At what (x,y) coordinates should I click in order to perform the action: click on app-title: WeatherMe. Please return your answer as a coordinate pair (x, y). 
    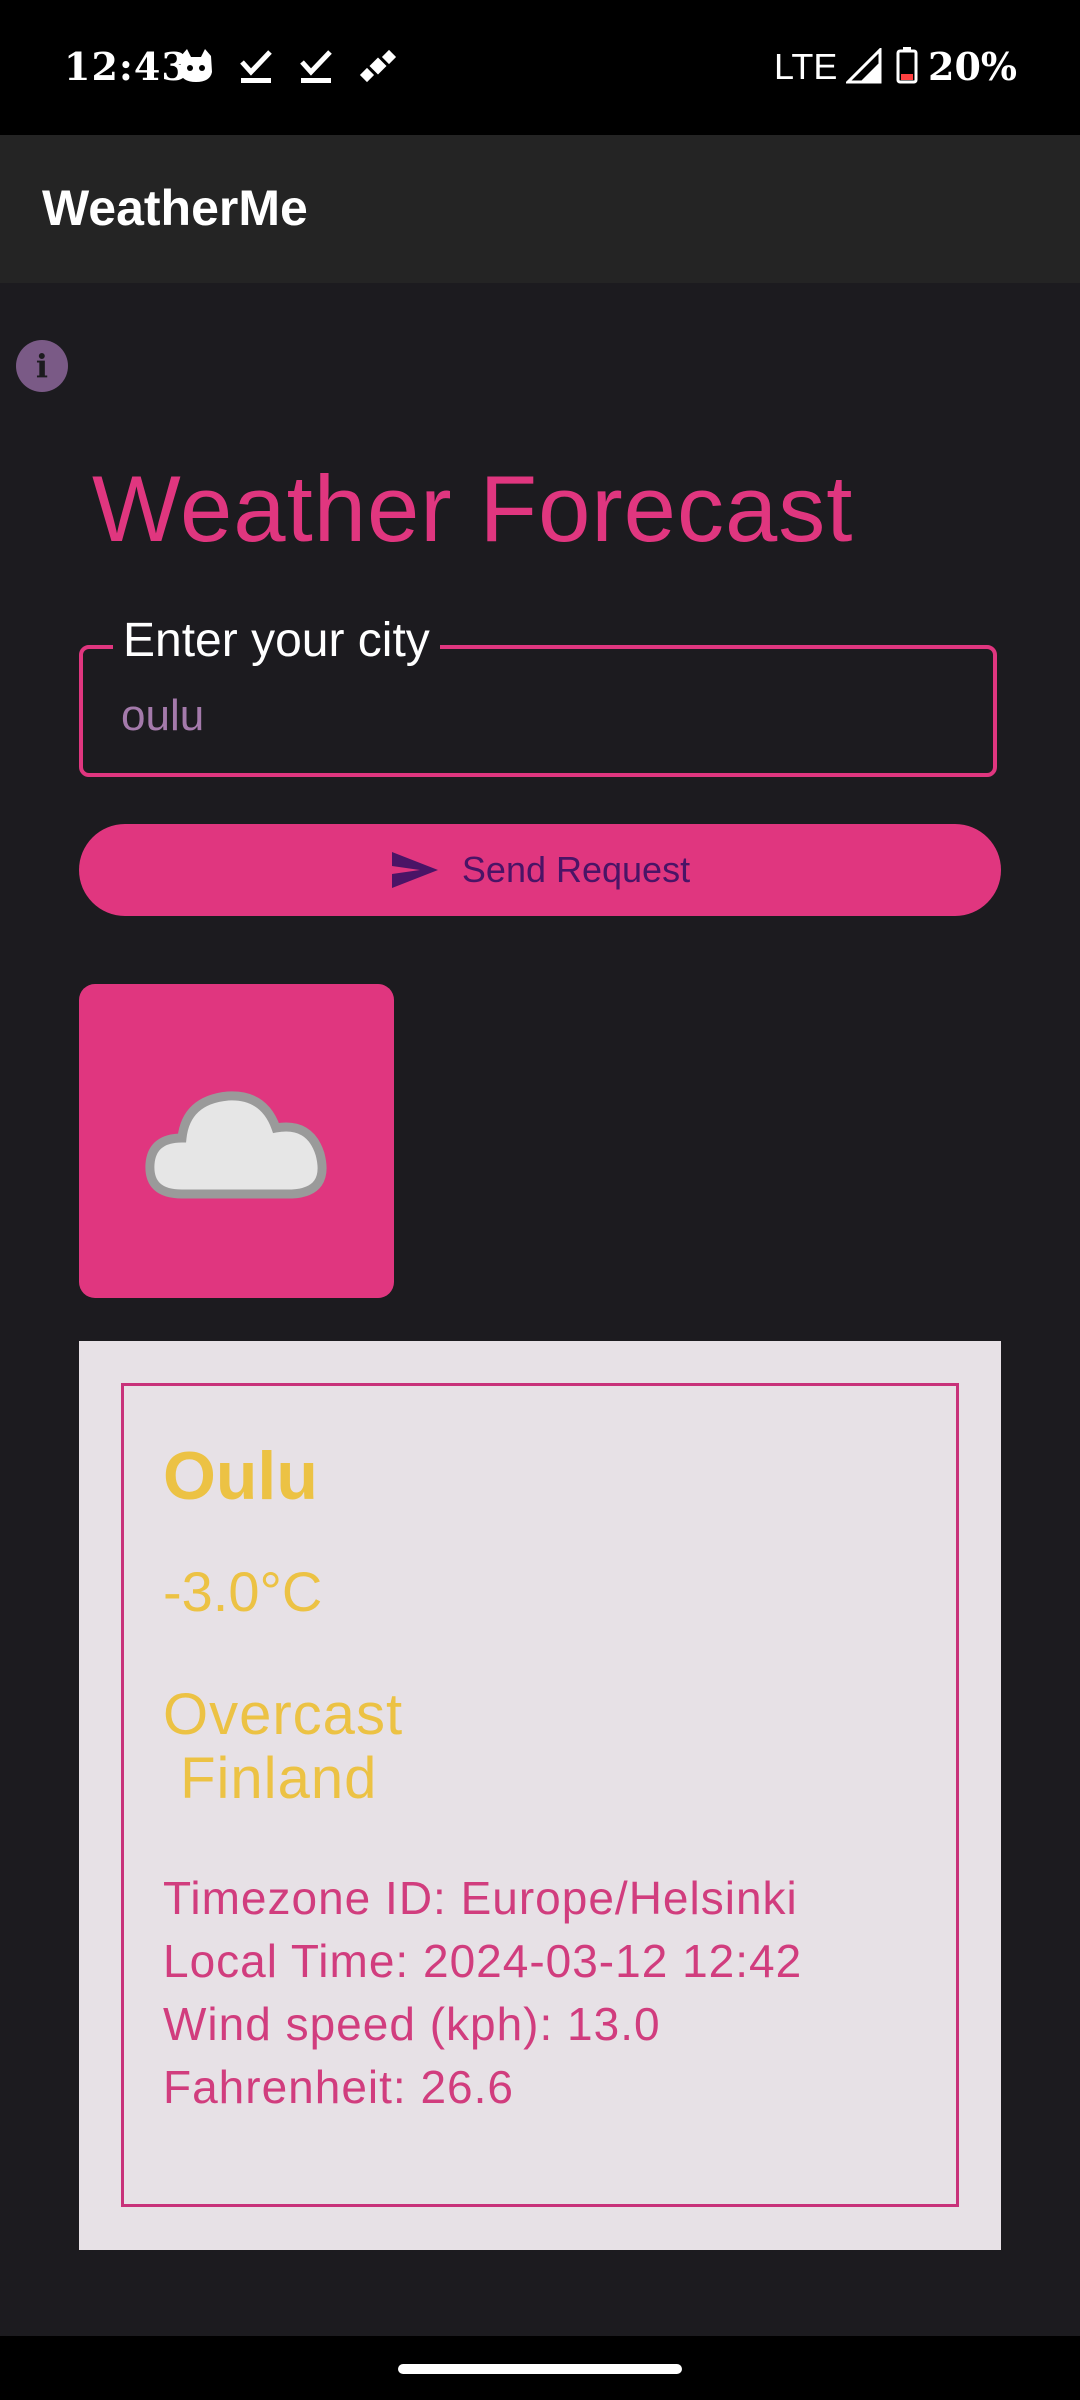
    Looking at the image, I should click on (175, 208).